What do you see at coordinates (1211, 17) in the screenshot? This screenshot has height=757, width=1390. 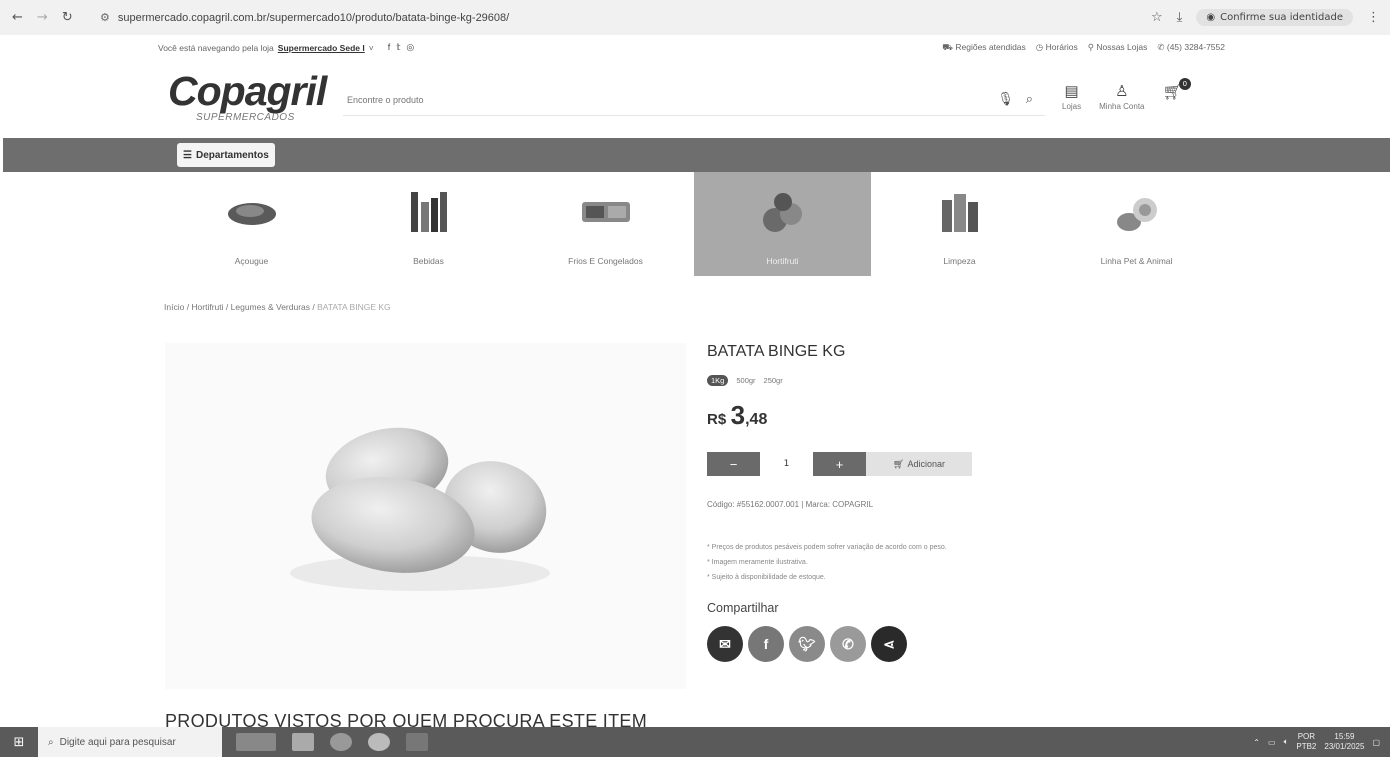 I see `profile-icon: ◉` at bounding box center [1211, 17].